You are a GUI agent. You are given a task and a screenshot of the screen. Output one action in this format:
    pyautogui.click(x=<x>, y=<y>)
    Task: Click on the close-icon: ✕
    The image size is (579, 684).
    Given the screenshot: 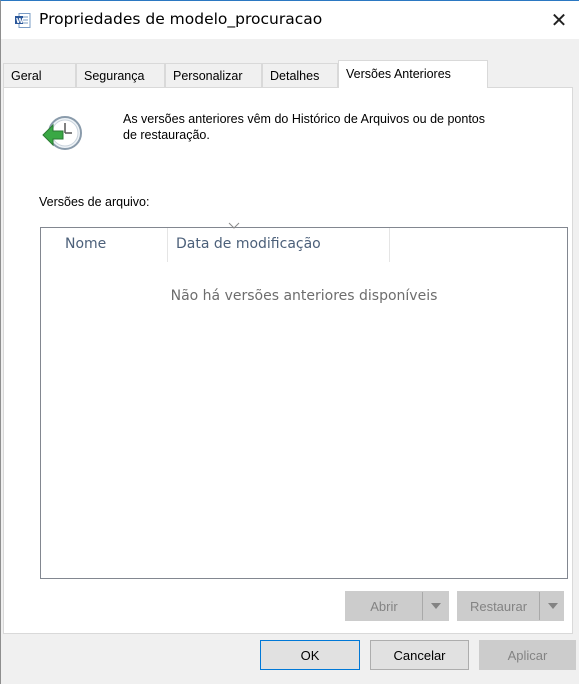 What is the action you would take?
    pyautogui.click(x=559, y=20)
    